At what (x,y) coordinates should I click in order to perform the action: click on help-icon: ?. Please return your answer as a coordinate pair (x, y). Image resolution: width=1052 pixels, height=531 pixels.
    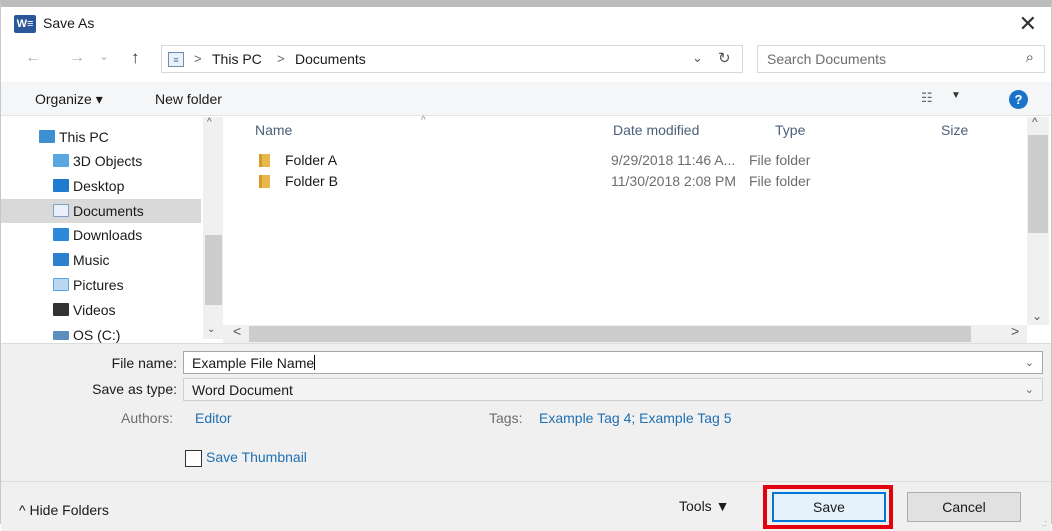
    Looking at the image, I should click on (1018, 99).